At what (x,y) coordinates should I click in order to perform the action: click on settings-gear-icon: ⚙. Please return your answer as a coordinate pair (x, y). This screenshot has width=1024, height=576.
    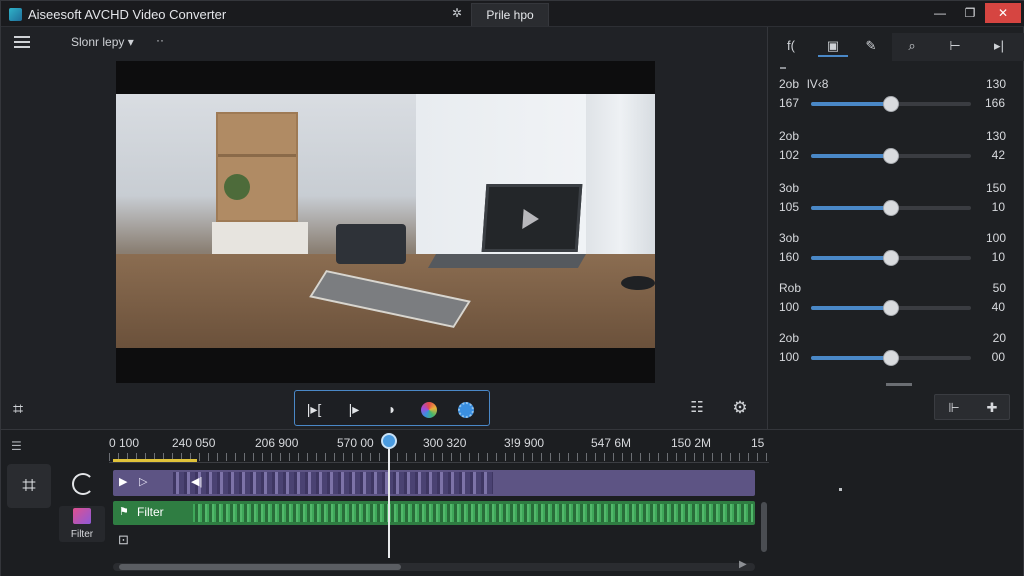
    Looking at the image, I should click on (740, 408).